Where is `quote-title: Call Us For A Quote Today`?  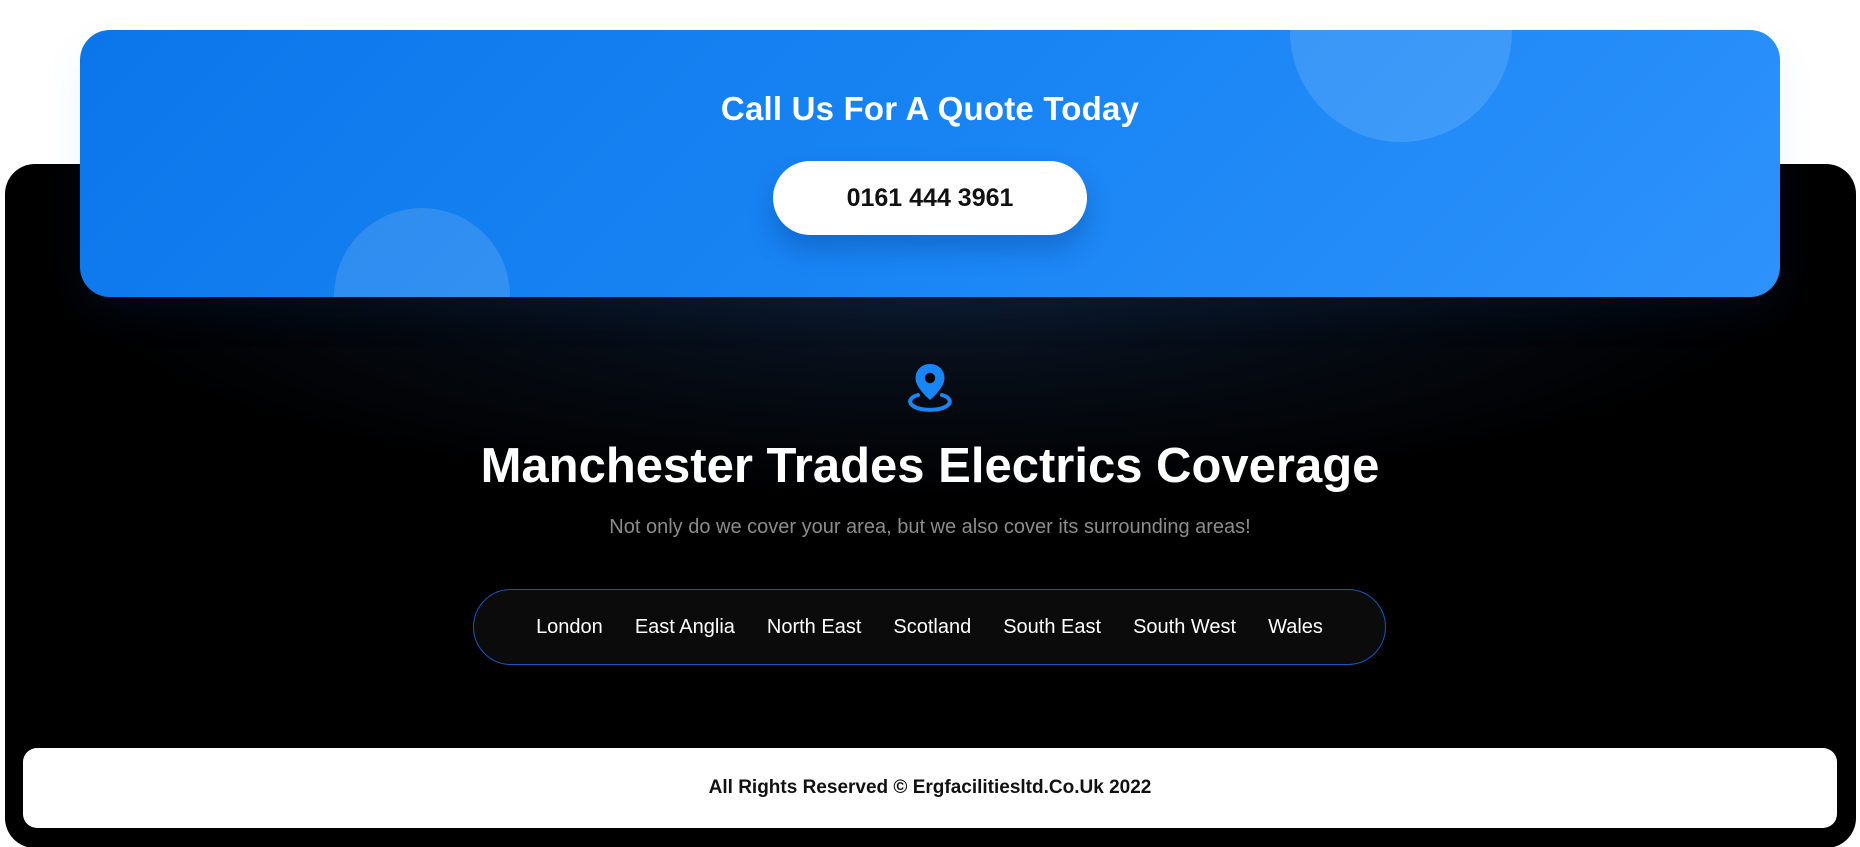
quote-title: Call Us For A Quote Today is located at coordinates (930, 108).